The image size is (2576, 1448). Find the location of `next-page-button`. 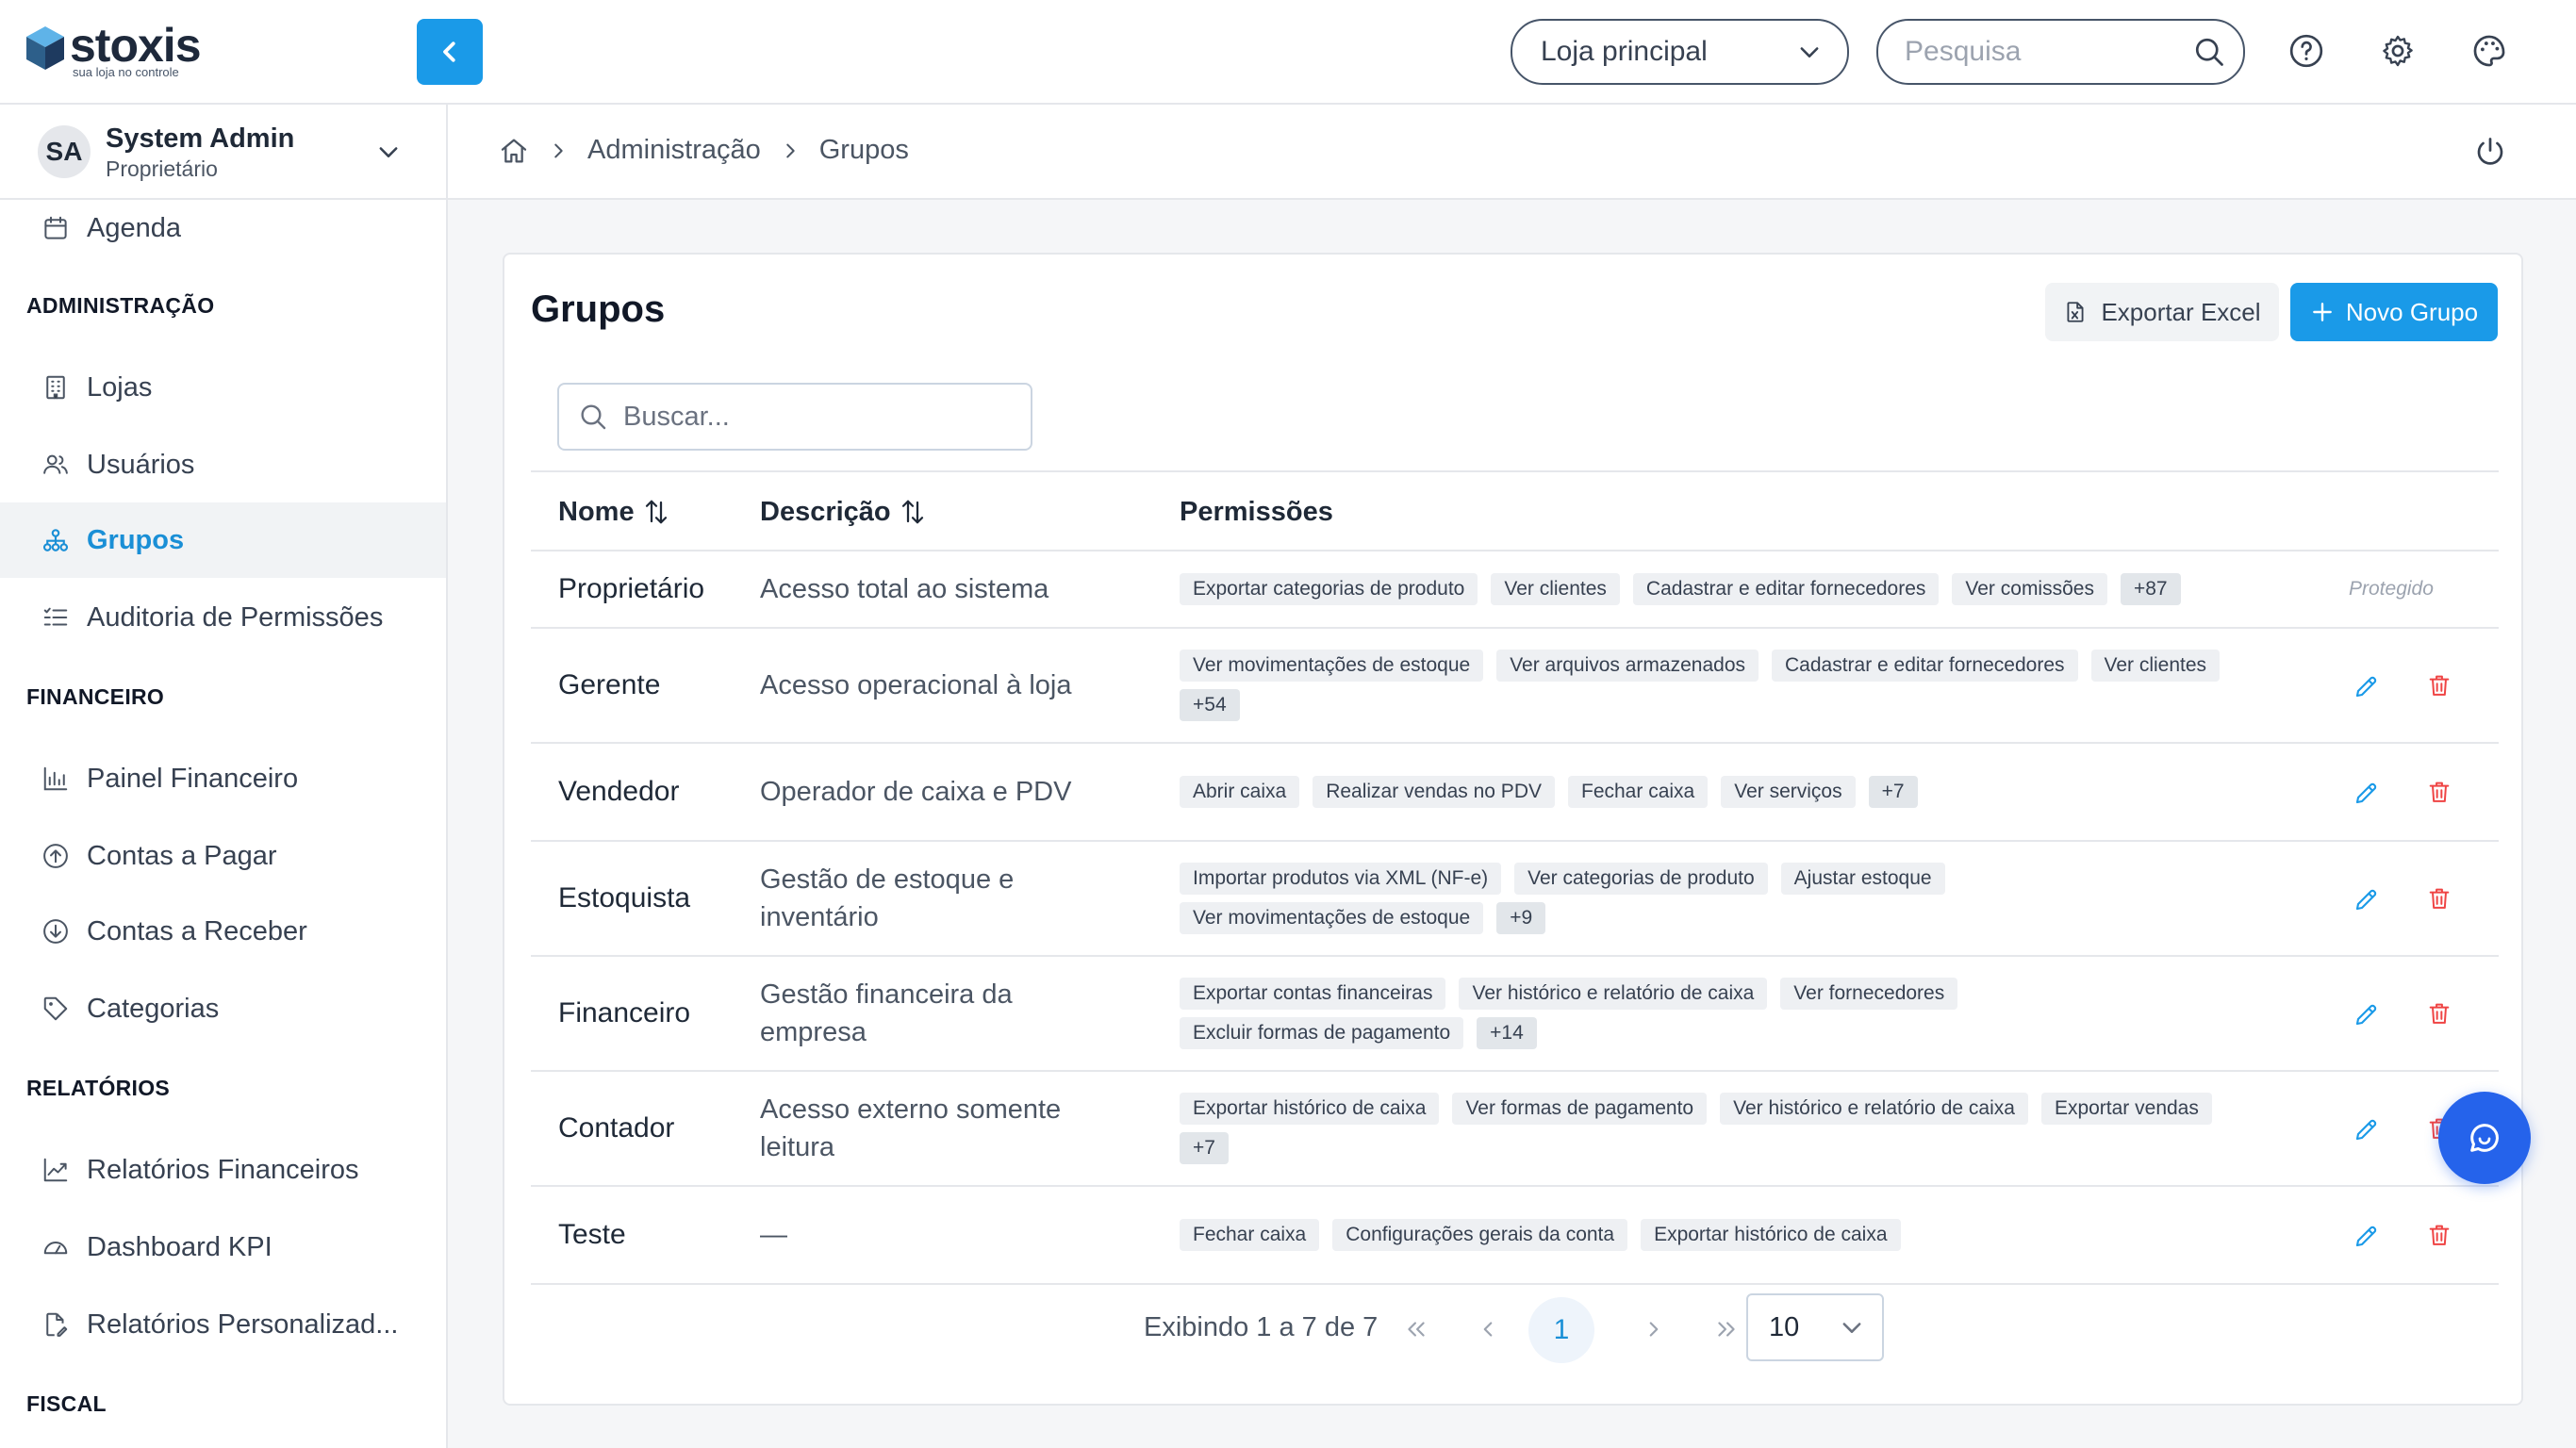

next-page-button is located at coordinates (1653, 1329).